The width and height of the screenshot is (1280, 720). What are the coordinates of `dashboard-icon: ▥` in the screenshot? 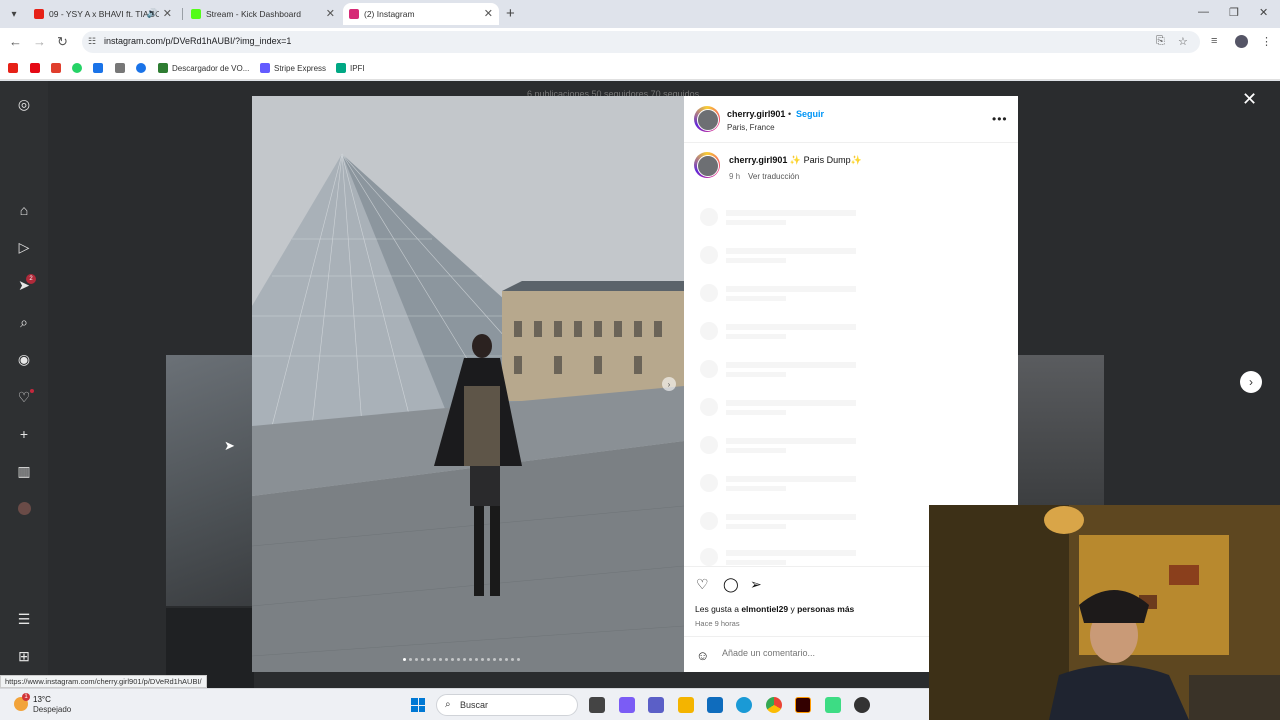 It's located at (24, 471).